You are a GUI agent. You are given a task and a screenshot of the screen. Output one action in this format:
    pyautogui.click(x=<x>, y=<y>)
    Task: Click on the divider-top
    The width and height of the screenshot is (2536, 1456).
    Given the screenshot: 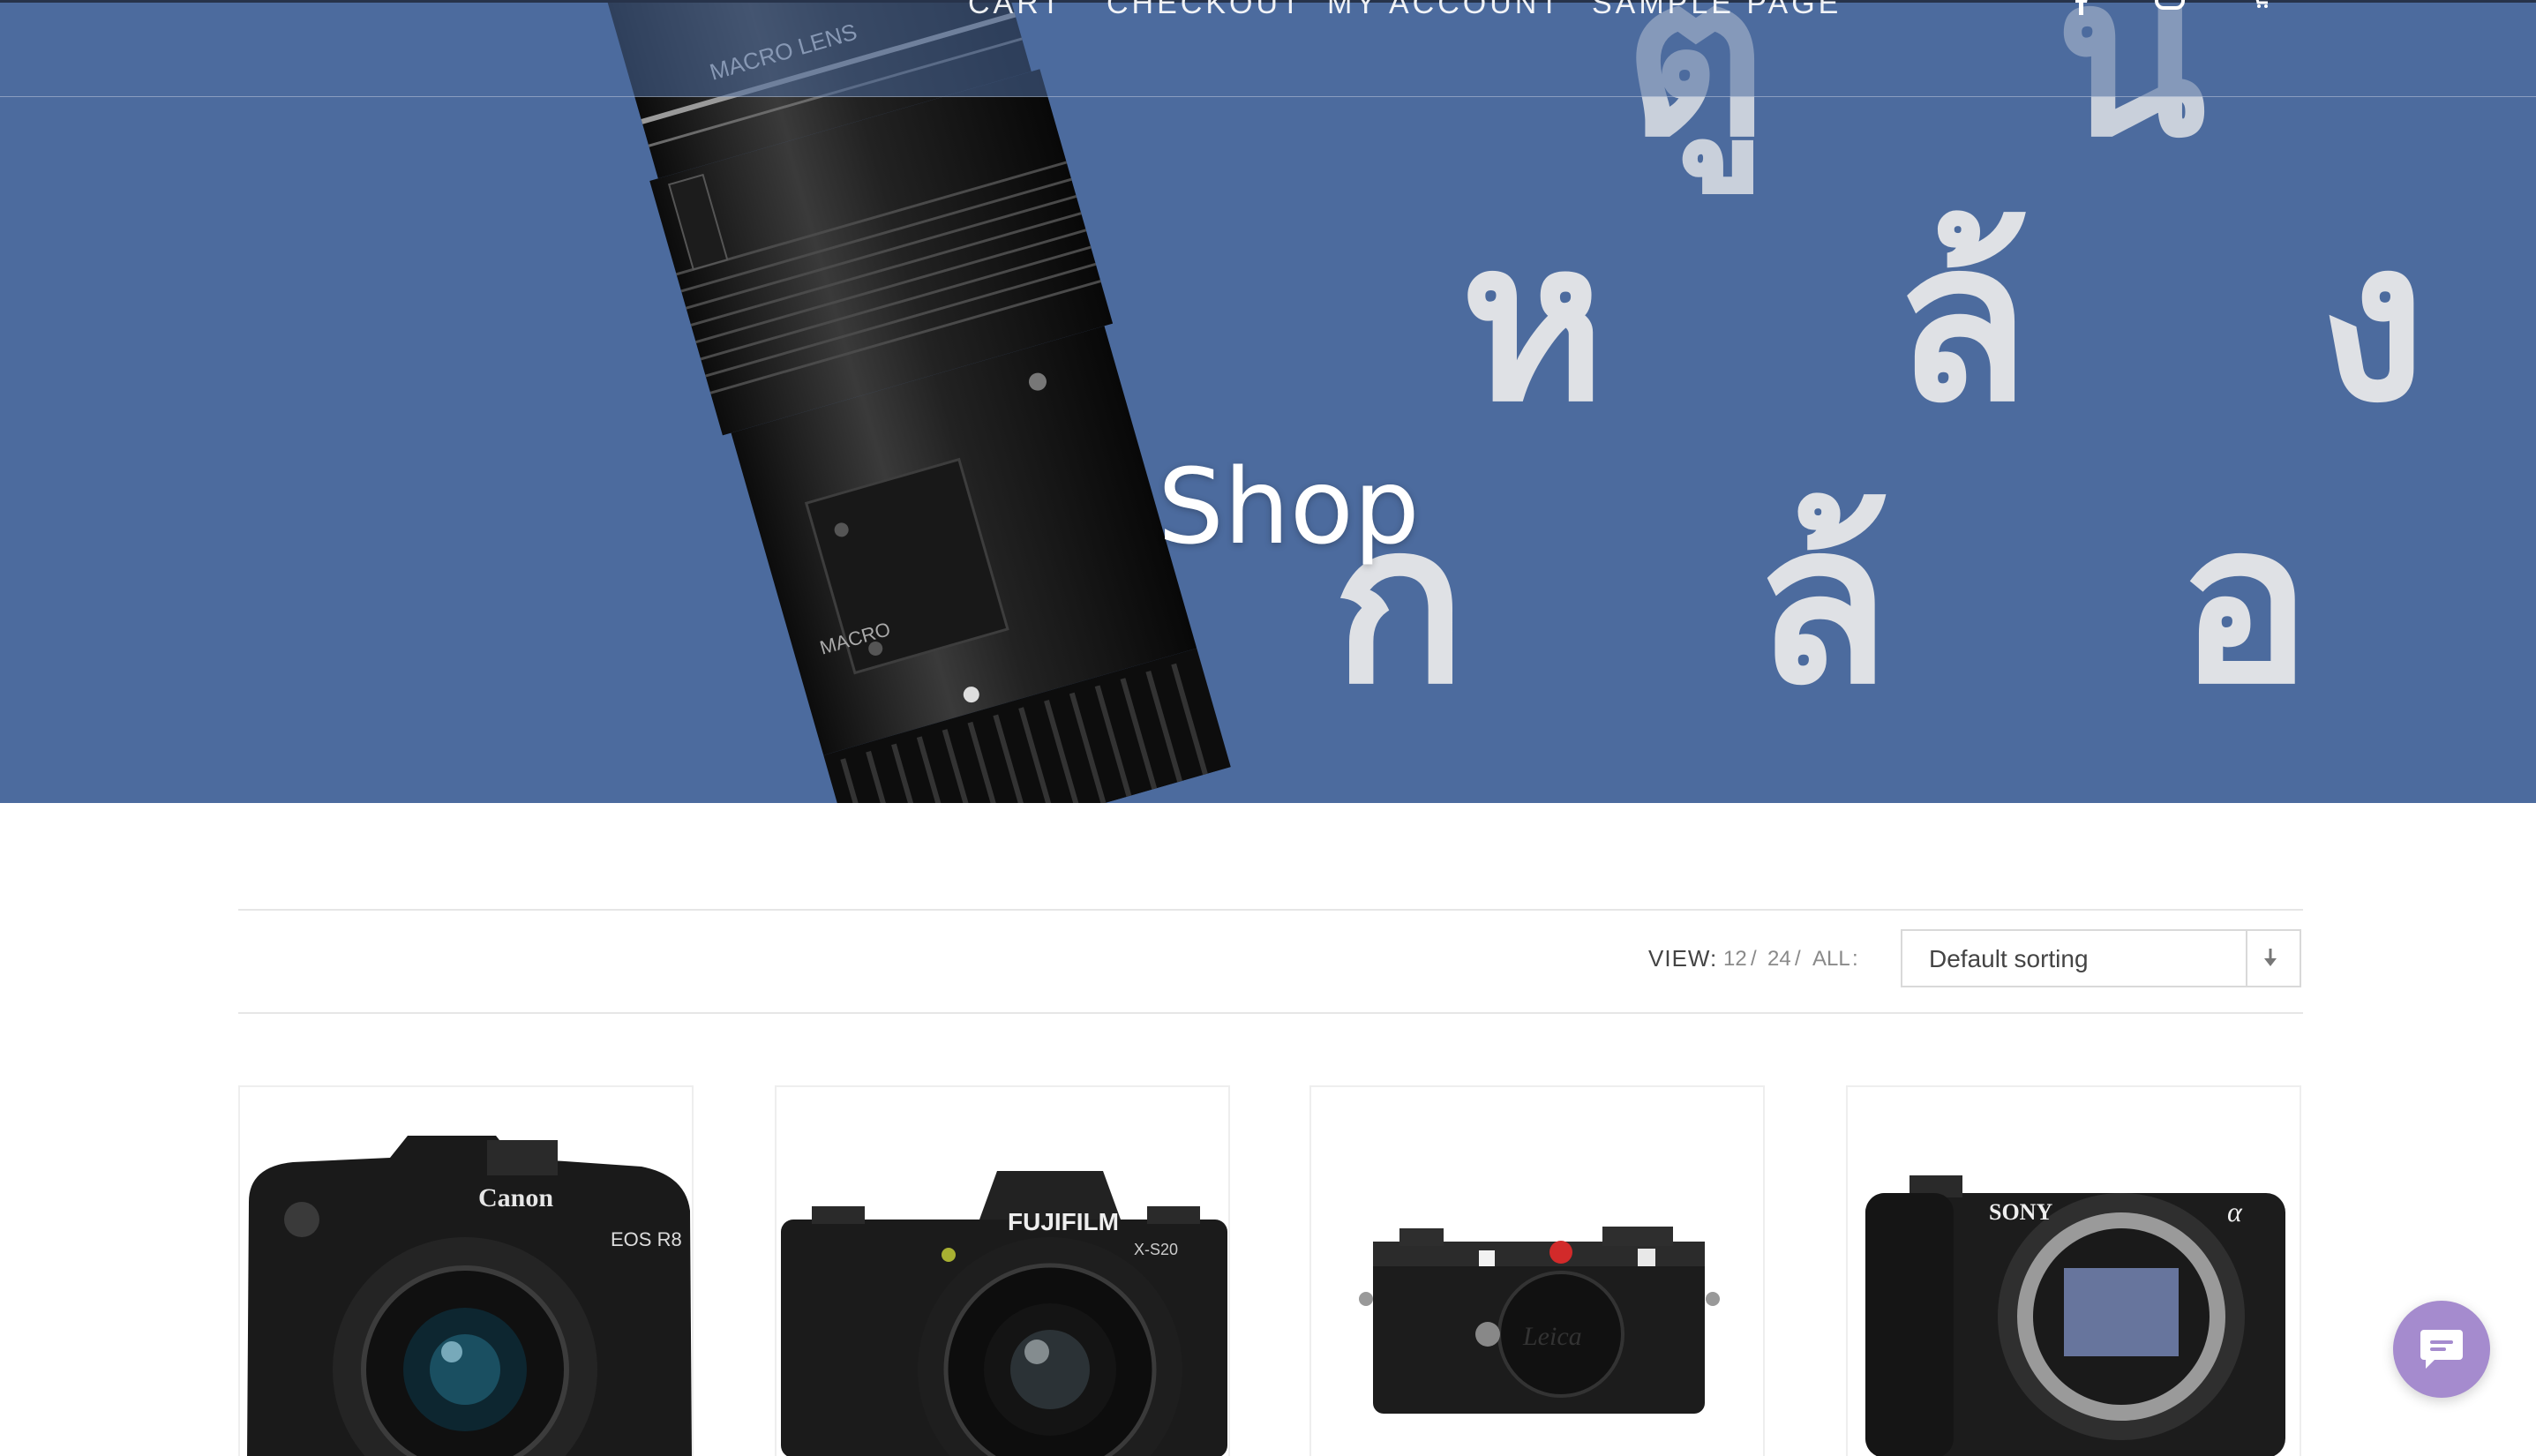 What is the action you would take?
    pyautogui.click(x=1270, y=910)
    